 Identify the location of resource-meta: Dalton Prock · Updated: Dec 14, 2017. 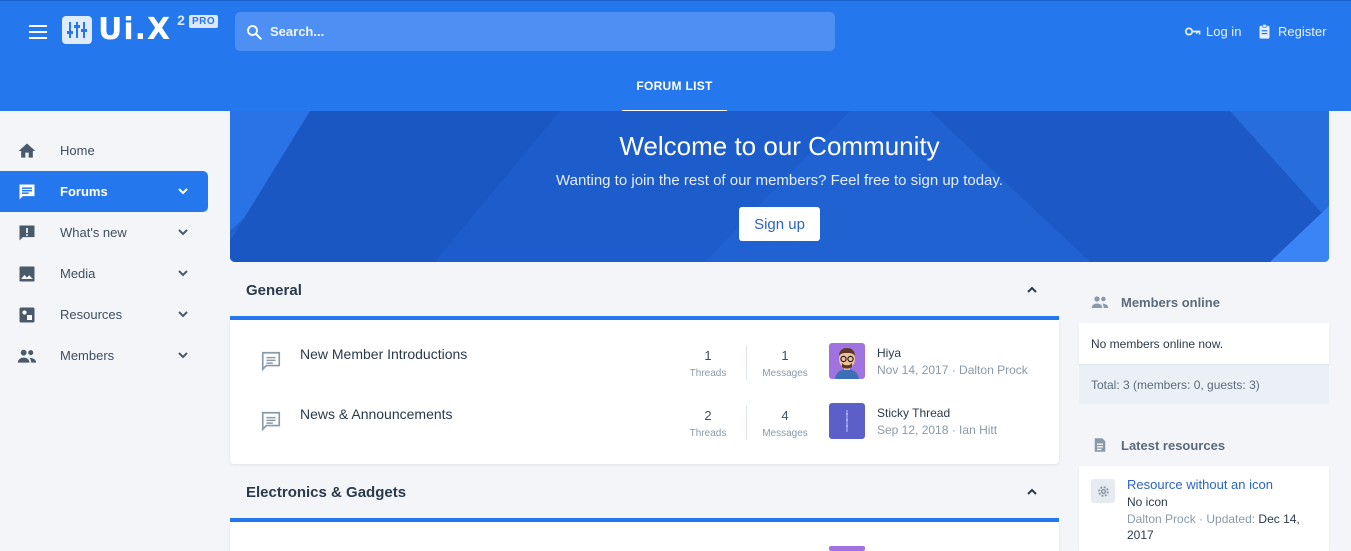
(1222, 527).